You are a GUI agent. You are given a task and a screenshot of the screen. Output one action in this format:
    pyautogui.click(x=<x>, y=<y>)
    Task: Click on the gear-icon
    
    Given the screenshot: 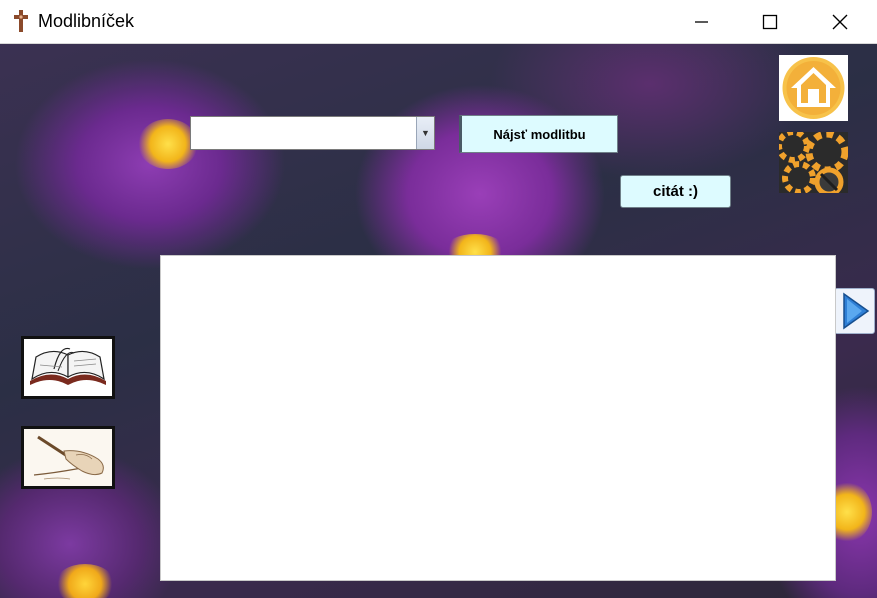 What is the action you would take?
    pyautogui.click(x=813, y=162)
    